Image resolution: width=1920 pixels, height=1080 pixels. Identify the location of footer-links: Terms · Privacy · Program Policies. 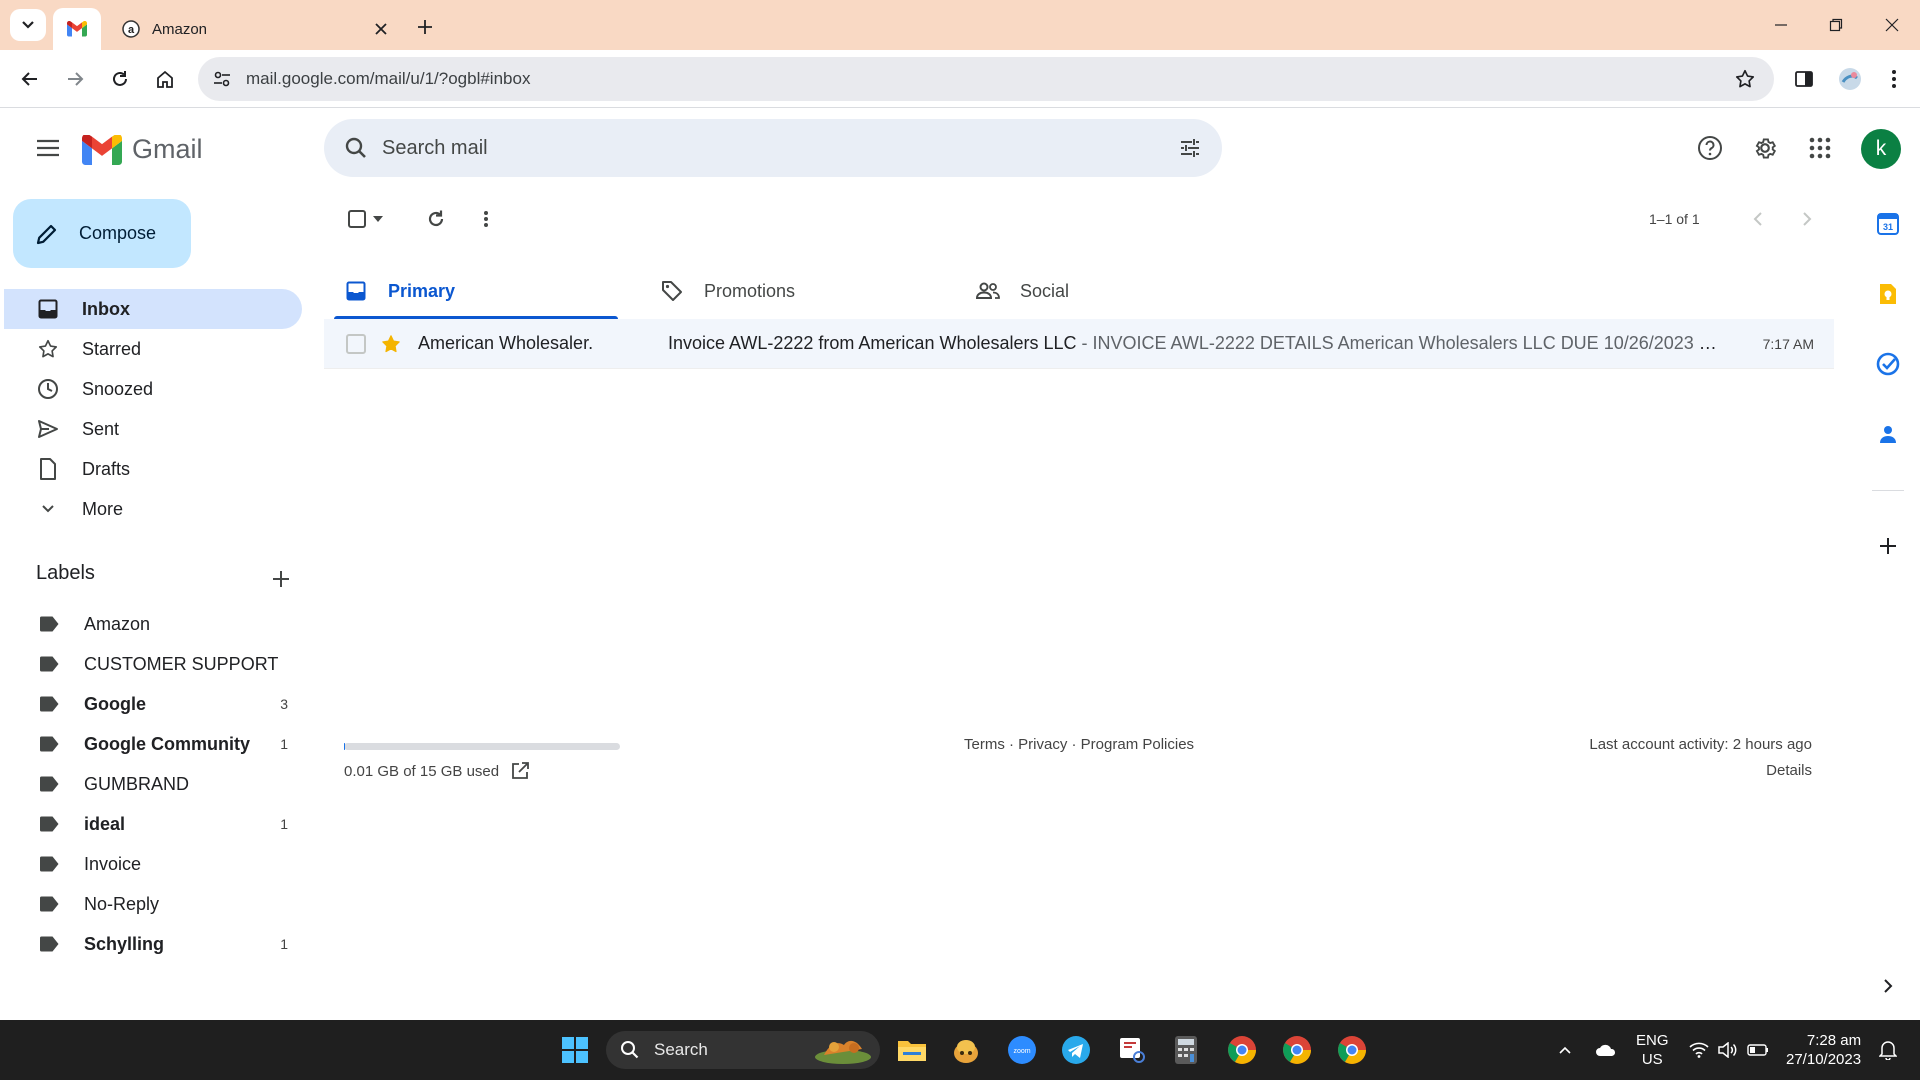
(1079, 744).